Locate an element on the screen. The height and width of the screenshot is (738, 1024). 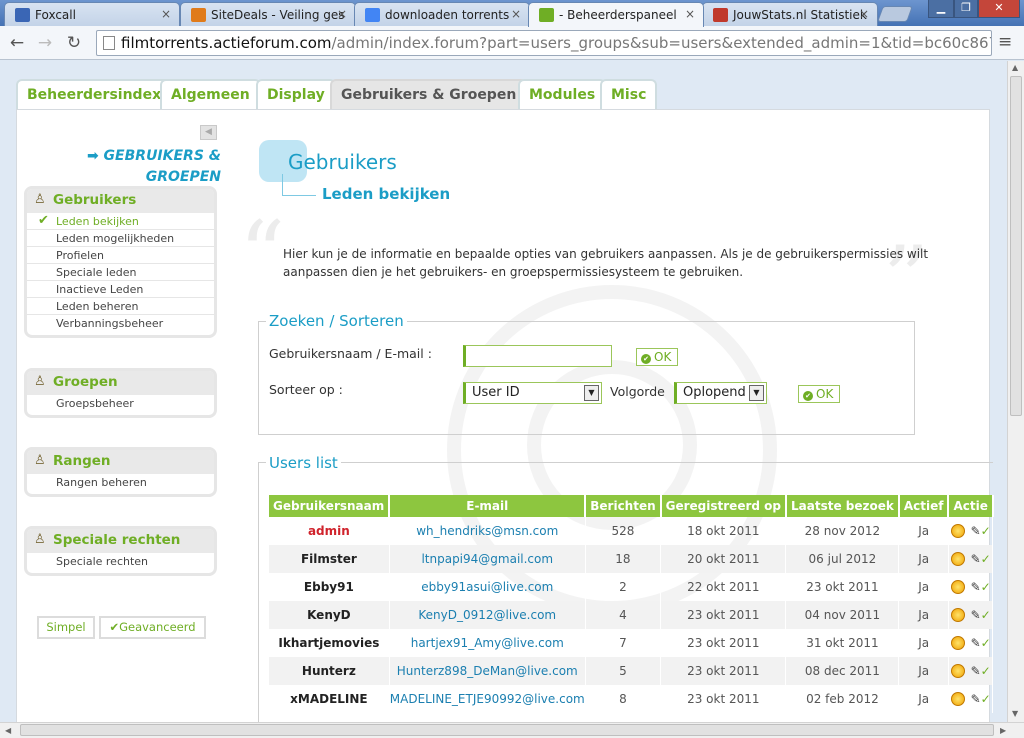
sidebar-item-leden-mogelijkheden: Leden mogelijkheden is located at coordinates (120, 238).